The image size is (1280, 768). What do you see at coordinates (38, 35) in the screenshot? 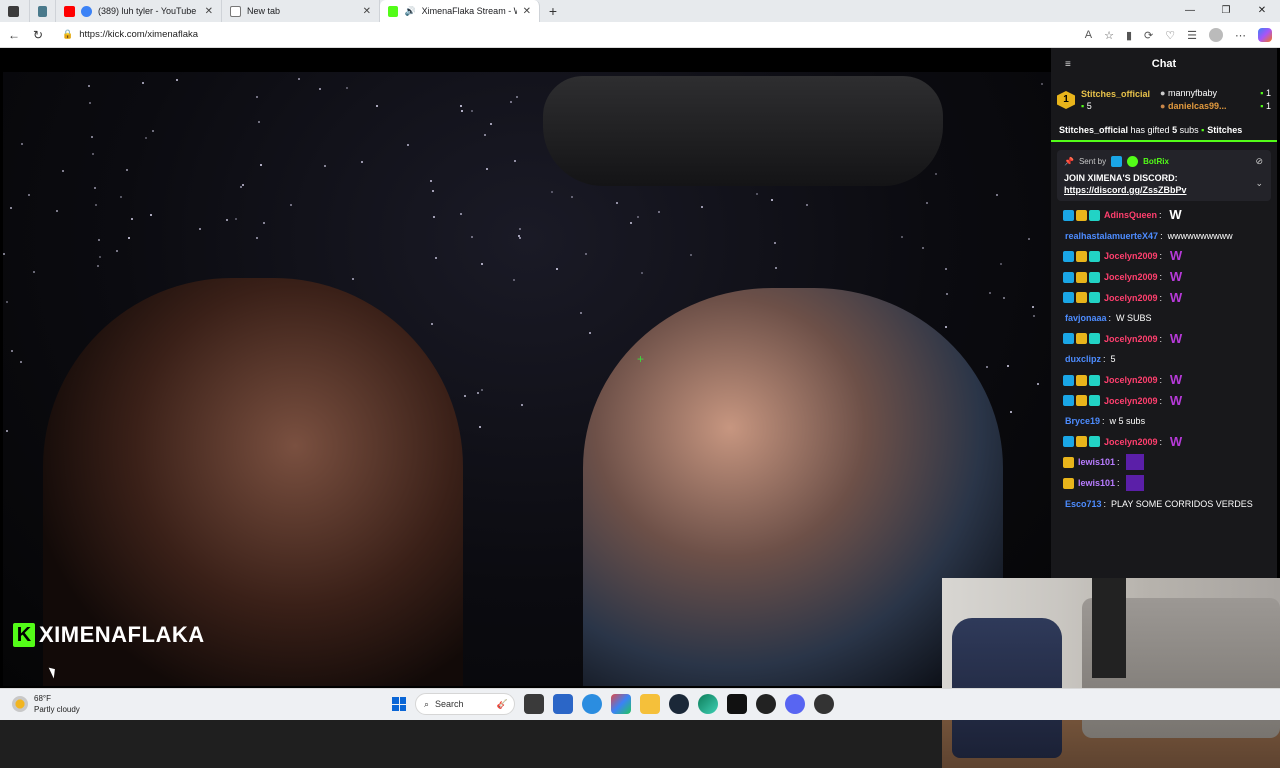
I see `refresh-icon: ↻` at bounding box center [38, 35].